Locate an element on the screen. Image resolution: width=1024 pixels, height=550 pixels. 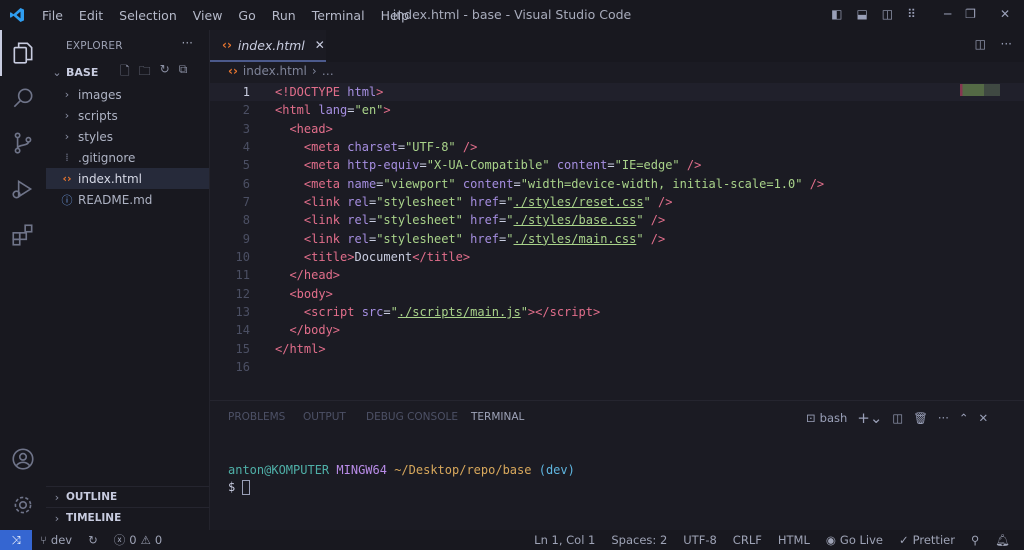
kill-terminal-icon: 🗑 is located at coordinates (920, 418).